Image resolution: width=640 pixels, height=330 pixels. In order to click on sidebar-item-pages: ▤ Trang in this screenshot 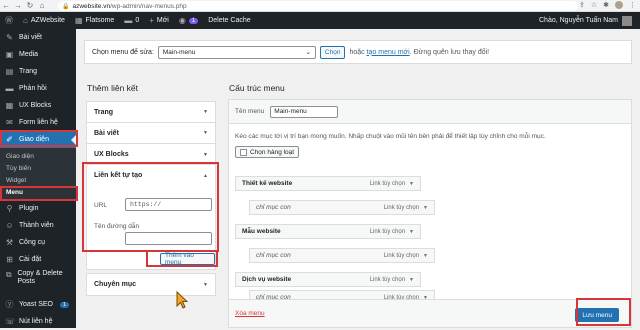, I will do `click(38, 71)`.